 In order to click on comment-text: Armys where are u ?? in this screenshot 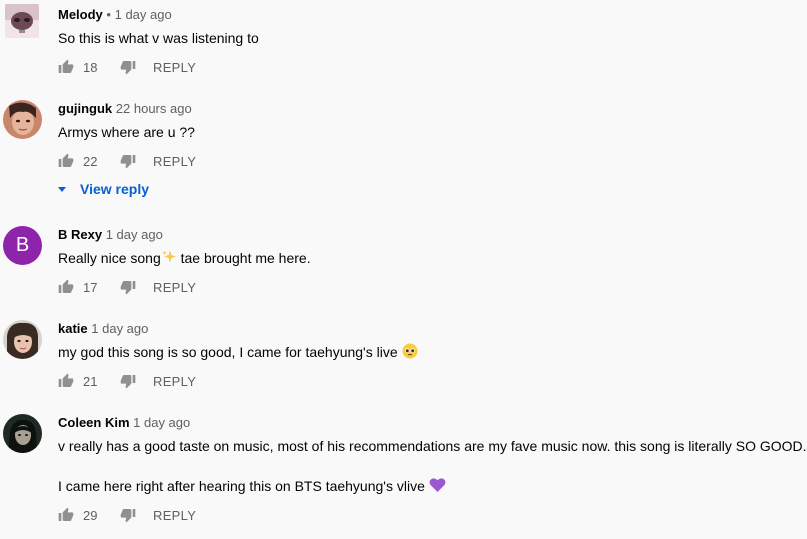, I will do `click(126, 132)`.